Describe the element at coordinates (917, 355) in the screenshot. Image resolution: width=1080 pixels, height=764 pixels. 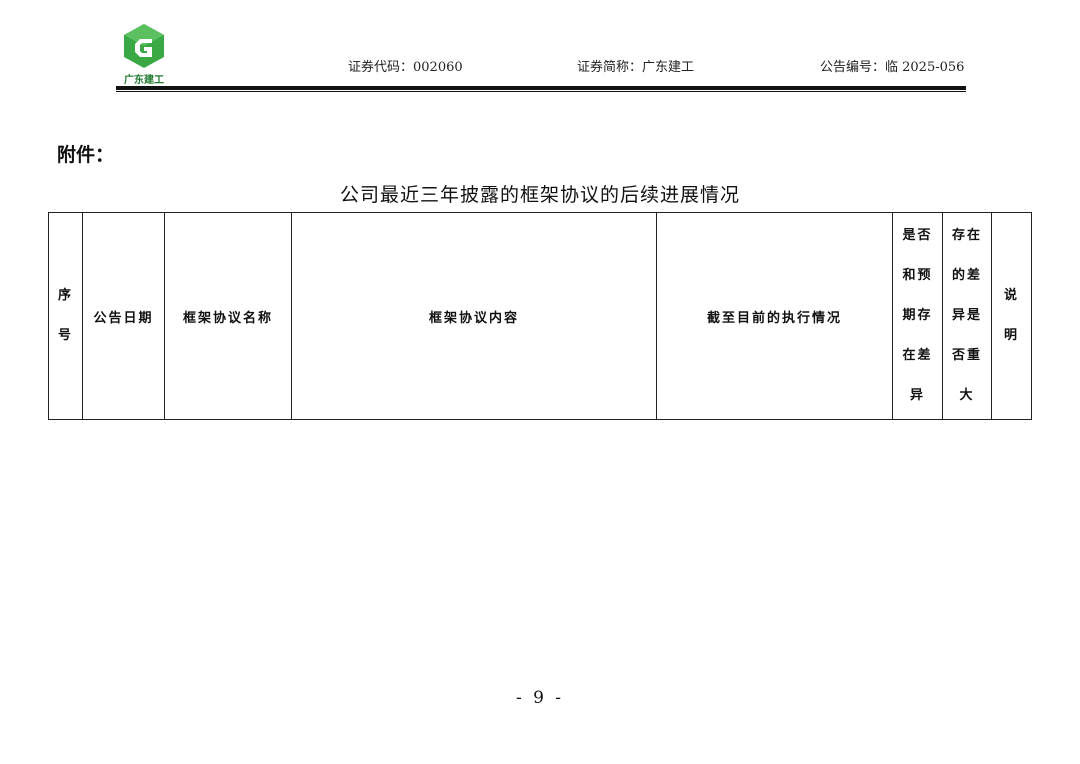
I see `header-diff-line: 在差` at that location.